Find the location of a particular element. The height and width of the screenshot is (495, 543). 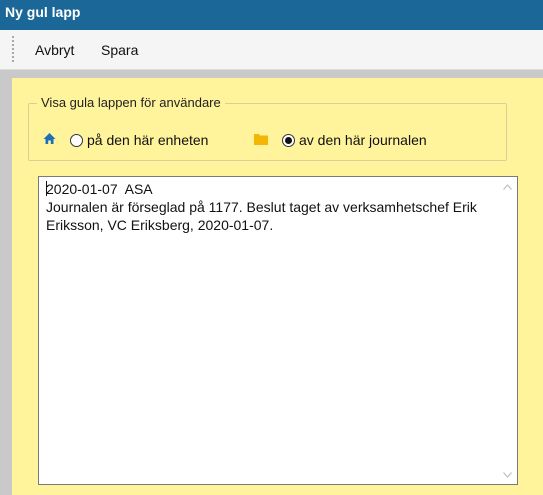

scroll-down-icon is located at coordinates (507, 474).